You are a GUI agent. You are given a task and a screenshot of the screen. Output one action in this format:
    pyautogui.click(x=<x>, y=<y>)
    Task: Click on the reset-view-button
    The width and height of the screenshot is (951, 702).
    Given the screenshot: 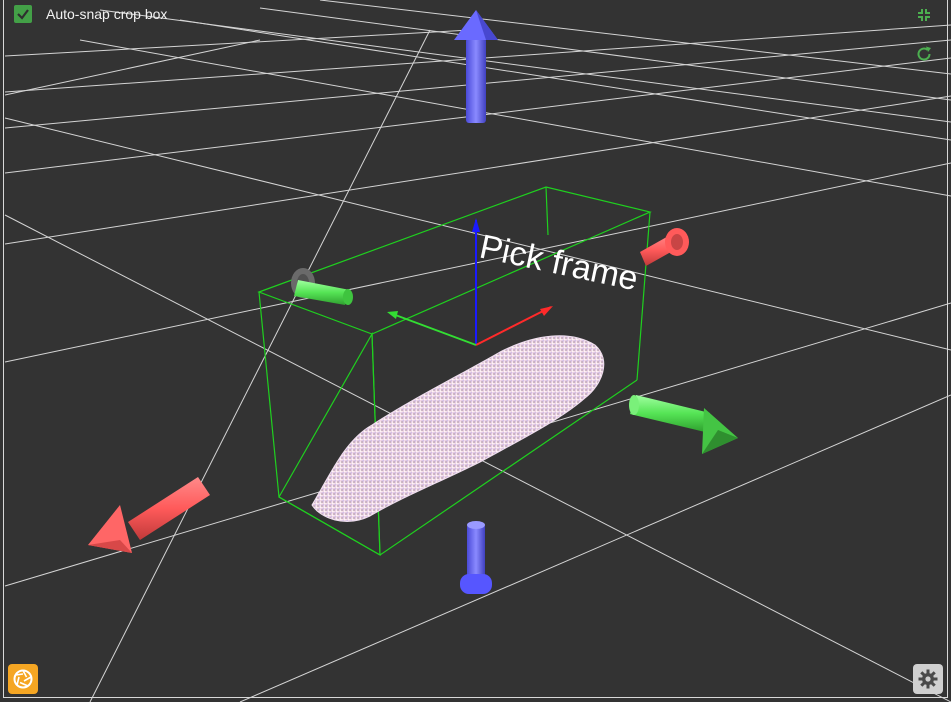 What is the action you would take?
    pyautogui.click(x=924, y=54)
    